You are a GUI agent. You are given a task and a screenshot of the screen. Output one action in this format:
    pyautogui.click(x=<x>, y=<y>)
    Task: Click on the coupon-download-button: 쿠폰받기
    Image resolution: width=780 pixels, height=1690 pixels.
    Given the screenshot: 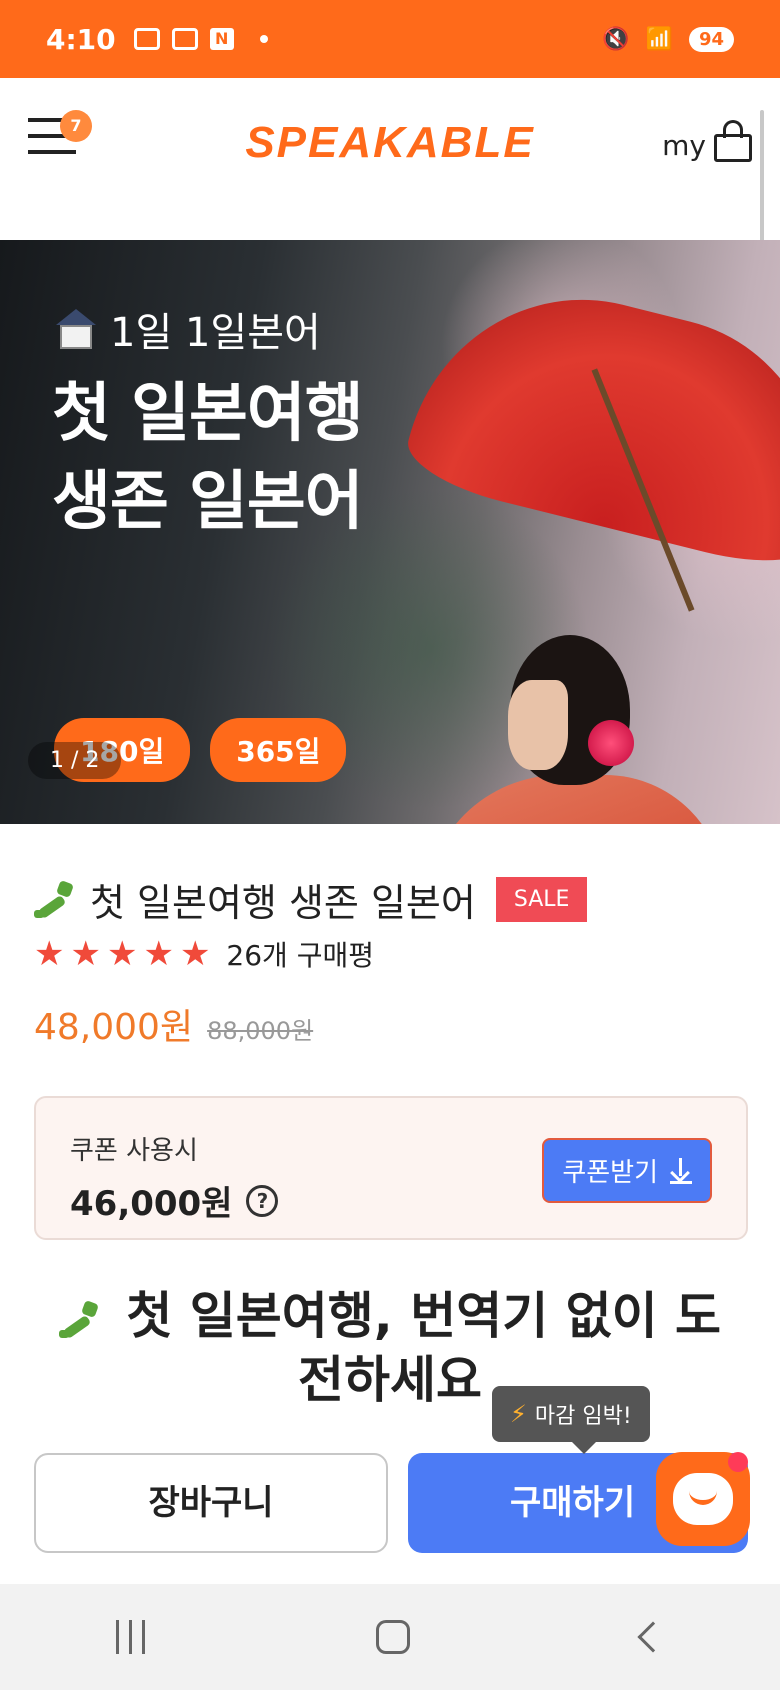 What is the action you would take?
    pyautogui.click(x=627, y=1170)
    